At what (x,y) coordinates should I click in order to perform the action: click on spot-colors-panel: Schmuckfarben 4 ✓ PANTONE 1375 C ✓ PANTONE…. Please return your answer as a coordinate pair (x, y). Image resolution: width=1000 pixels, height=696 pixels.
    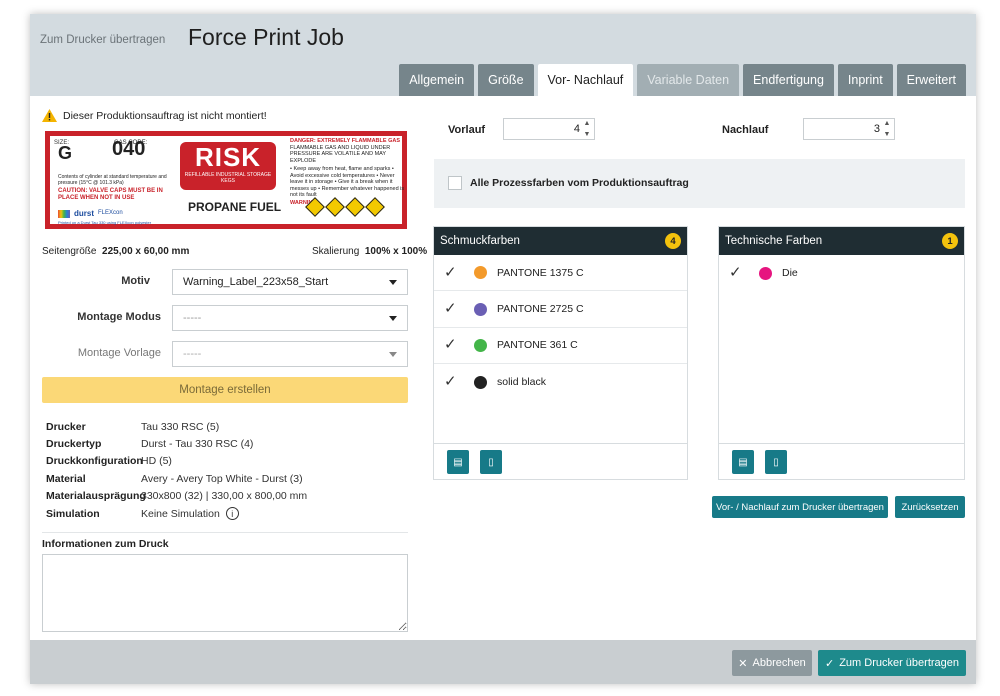
    Looking at the image, I should click on (560, 353).